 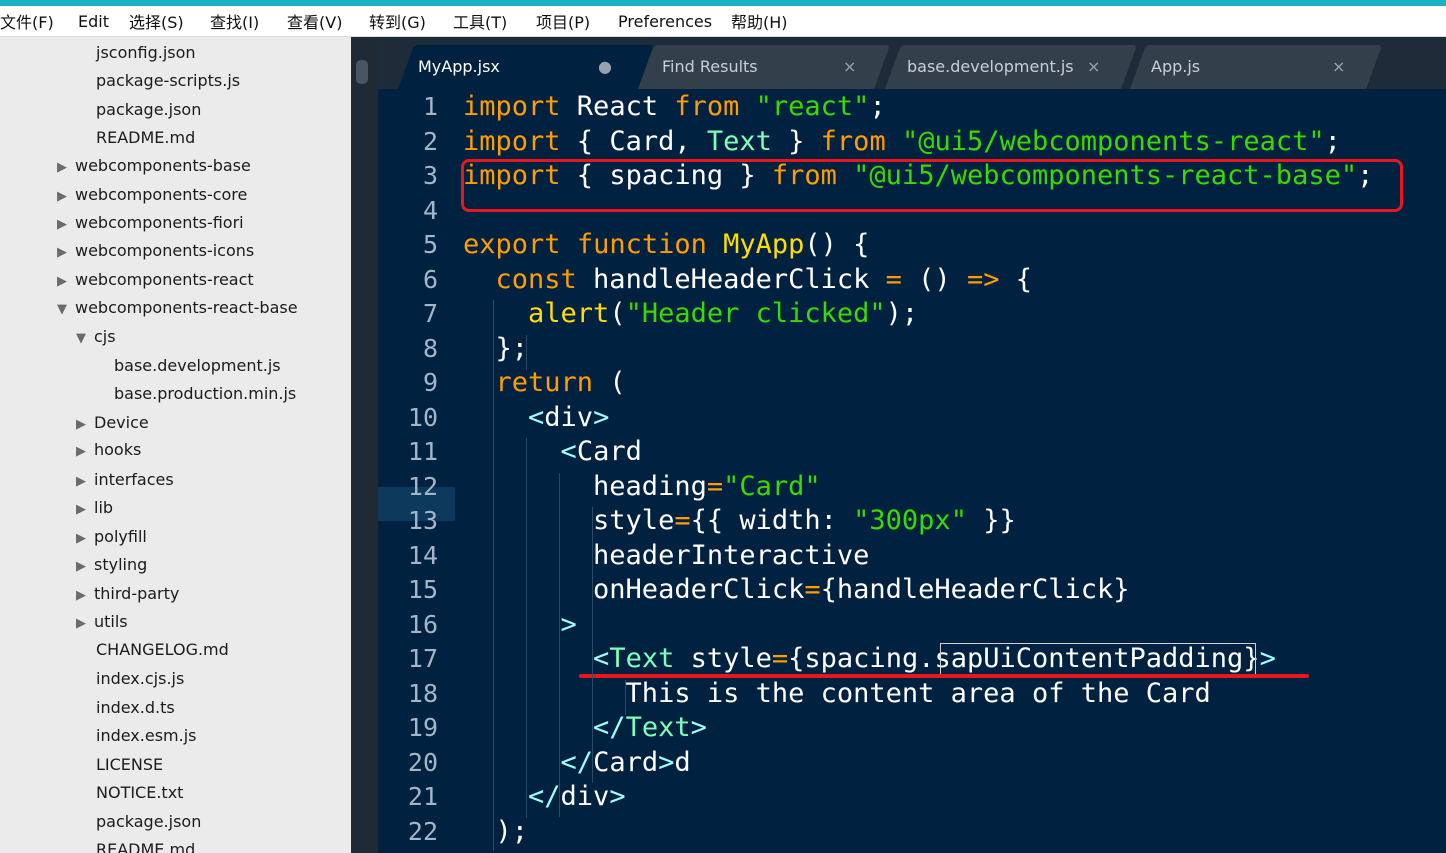 What do you see at coordinates (665, 21) in the screenshot?
I see `menu-item-8: Preferences` at bounding box center [665, 21].